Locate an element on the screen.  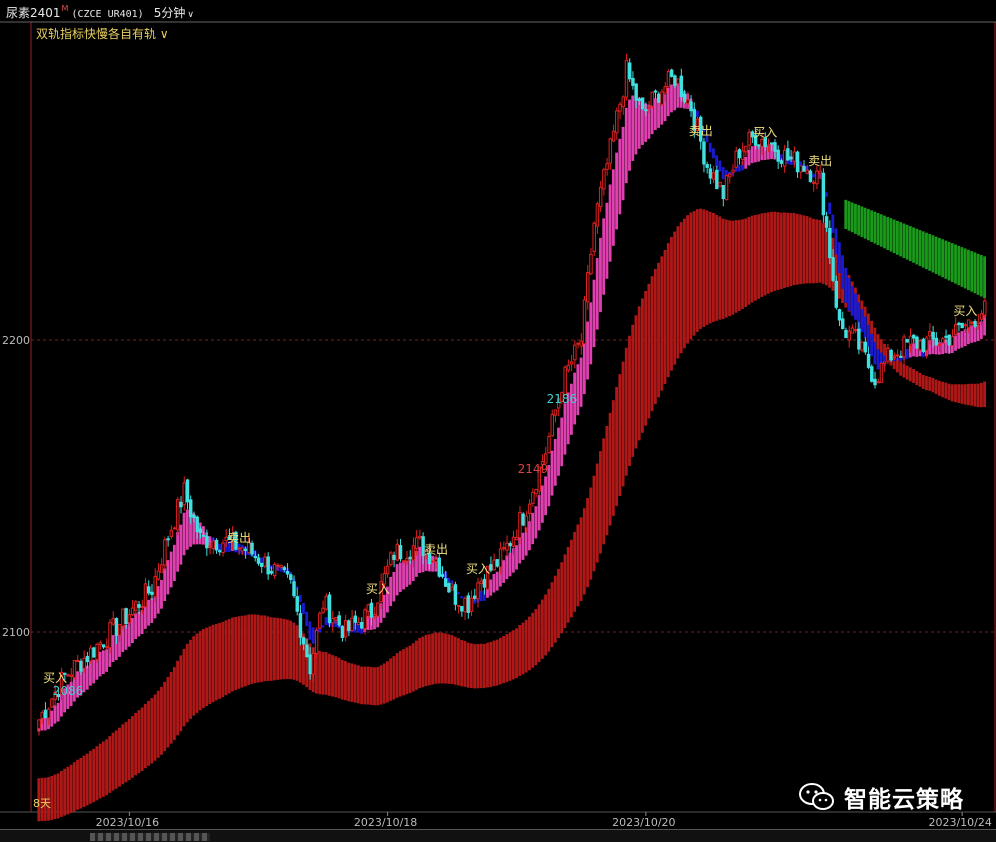
indicator-selector: 双轨指标快慢各自有轨 ∨ is located at coordinates (102, 33).